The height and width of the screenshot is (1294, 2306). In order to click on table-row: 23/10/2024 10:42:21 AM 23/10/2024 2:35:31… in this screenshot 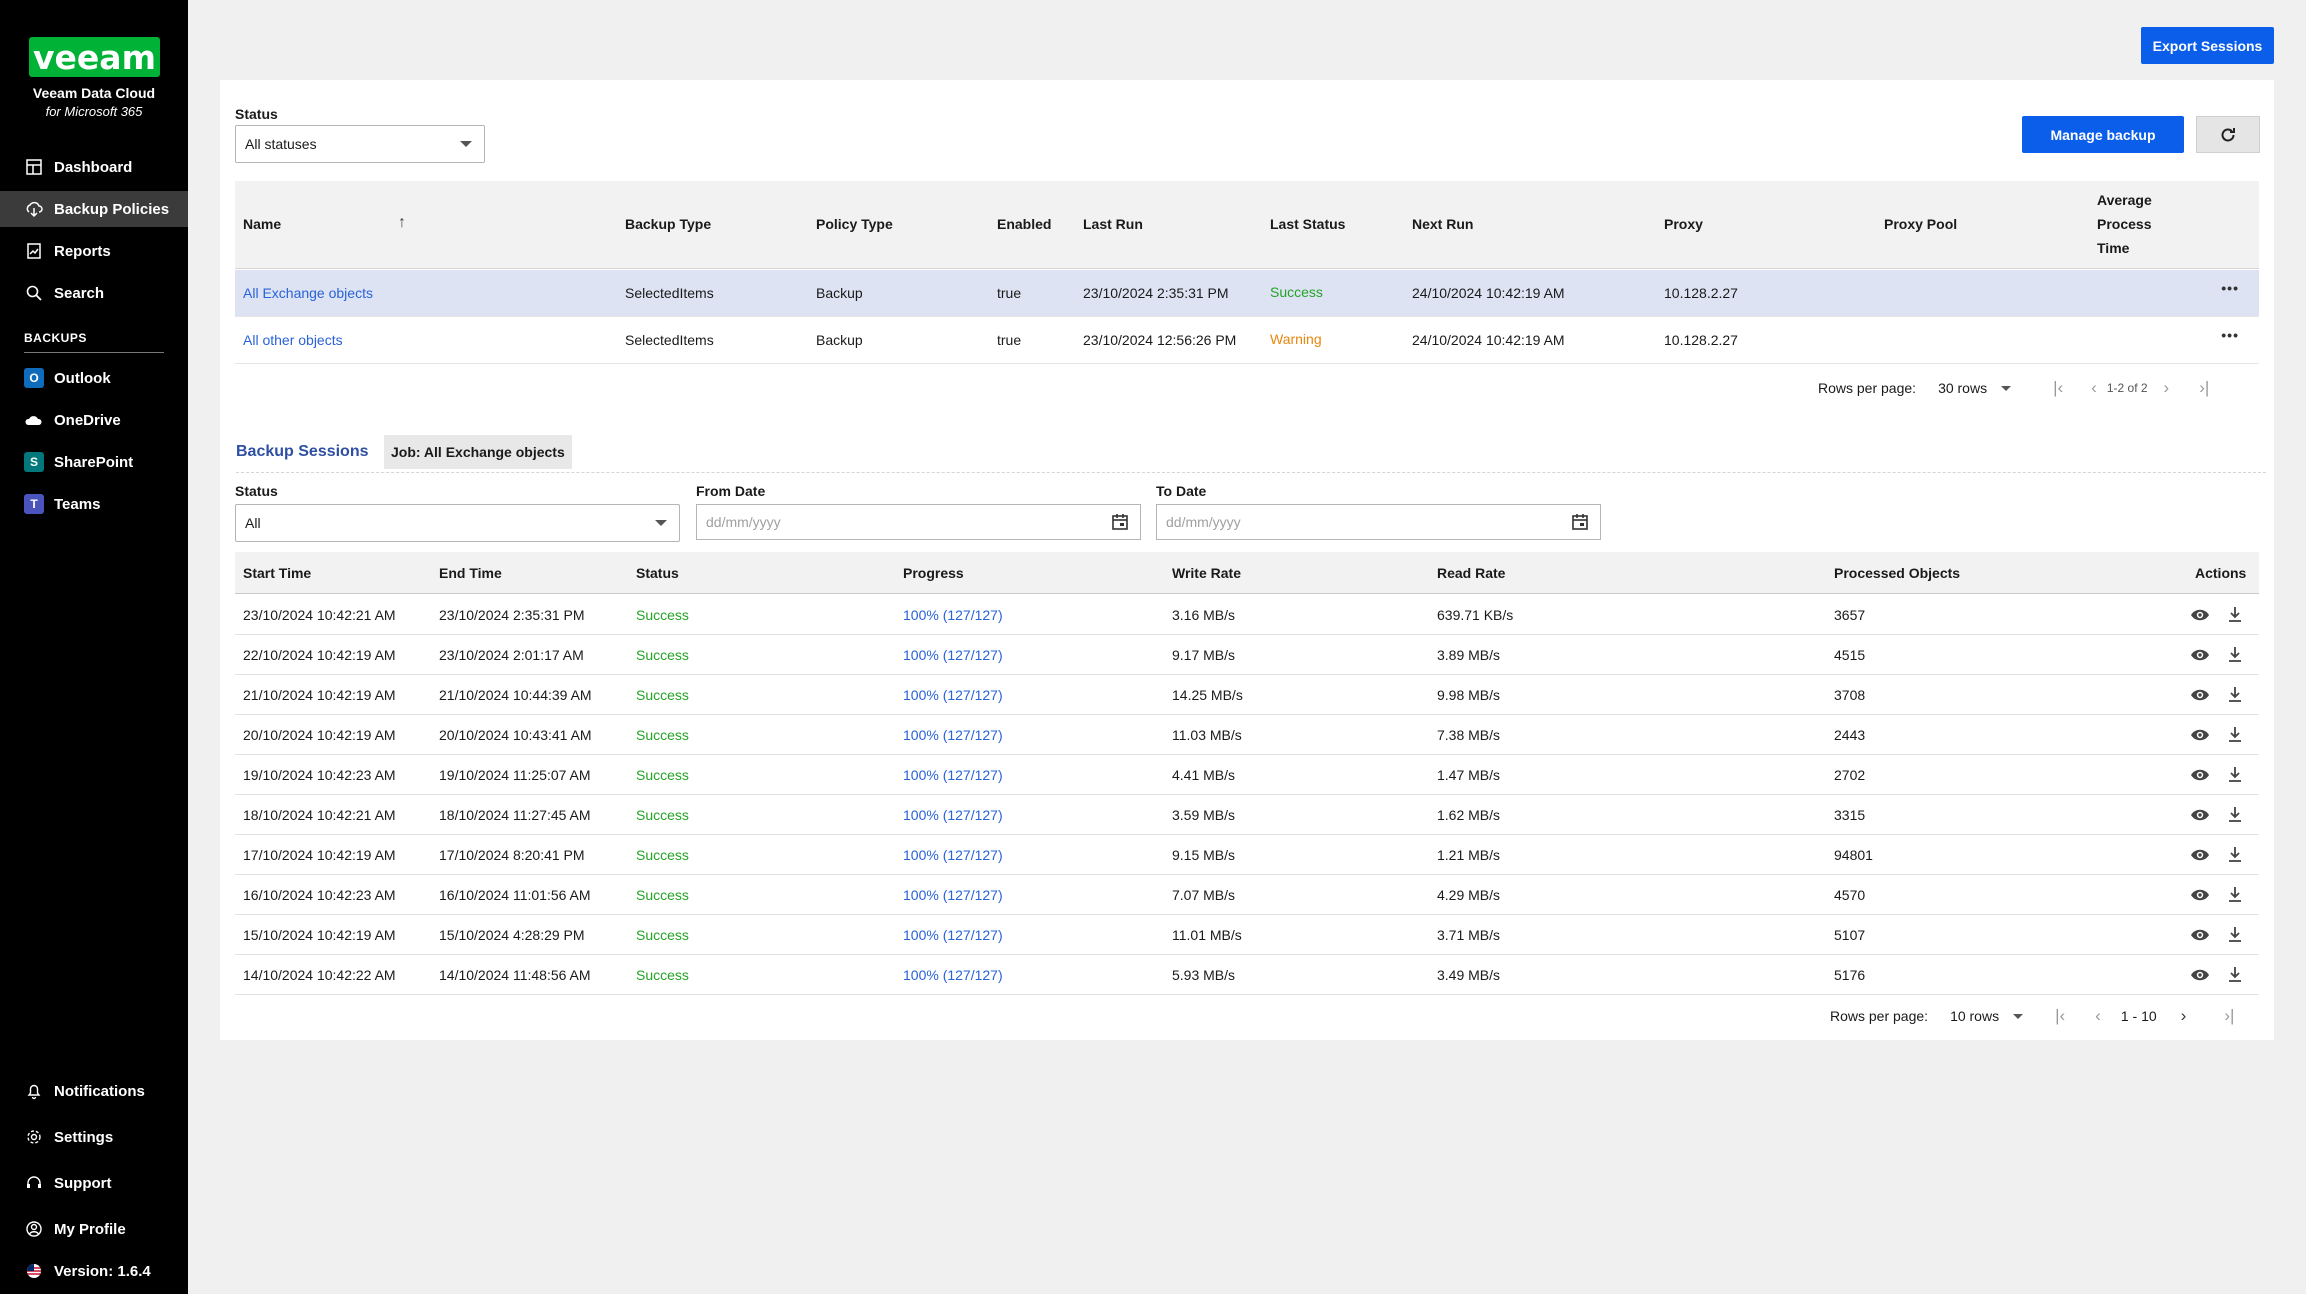, I will do `click(1247, 615)`.